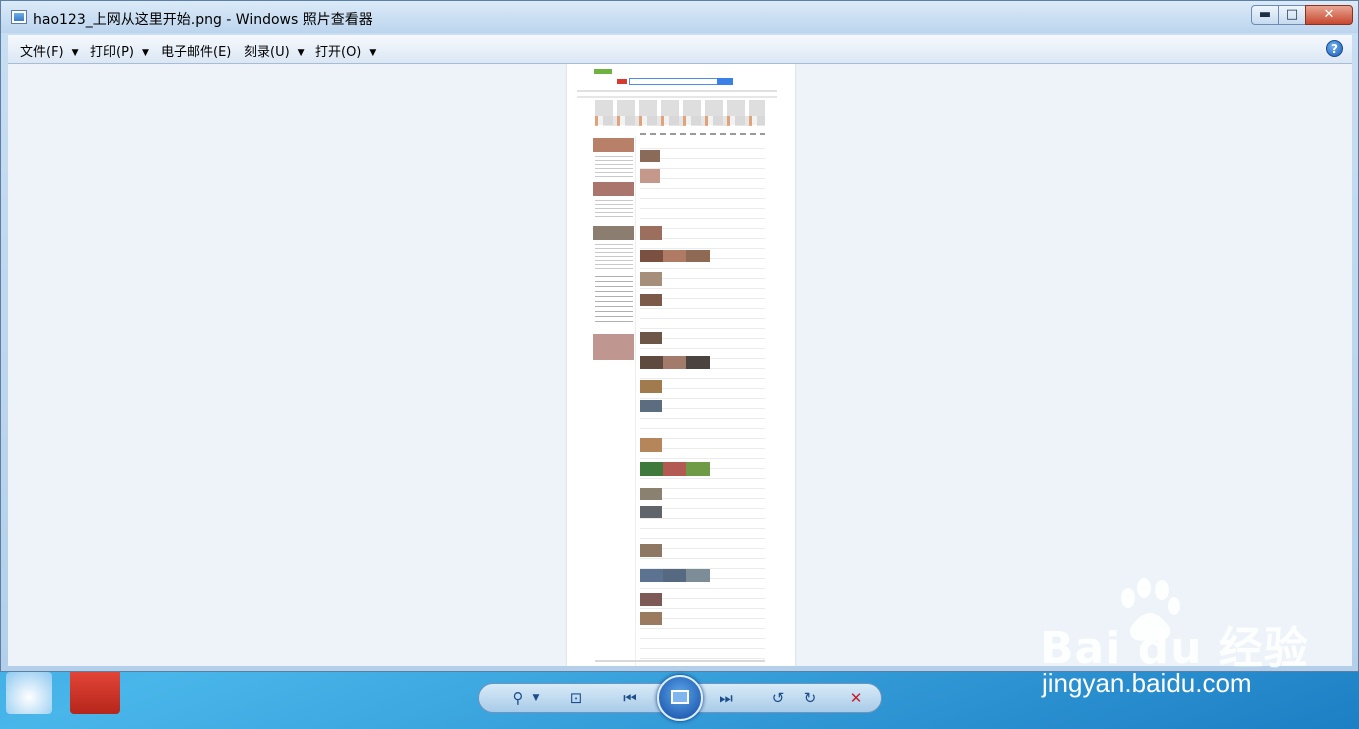  Describe the element at coordinates (1174, 648) in the screenshot. I see `baidu-watermark-logo: Bai du 经验` at that location.